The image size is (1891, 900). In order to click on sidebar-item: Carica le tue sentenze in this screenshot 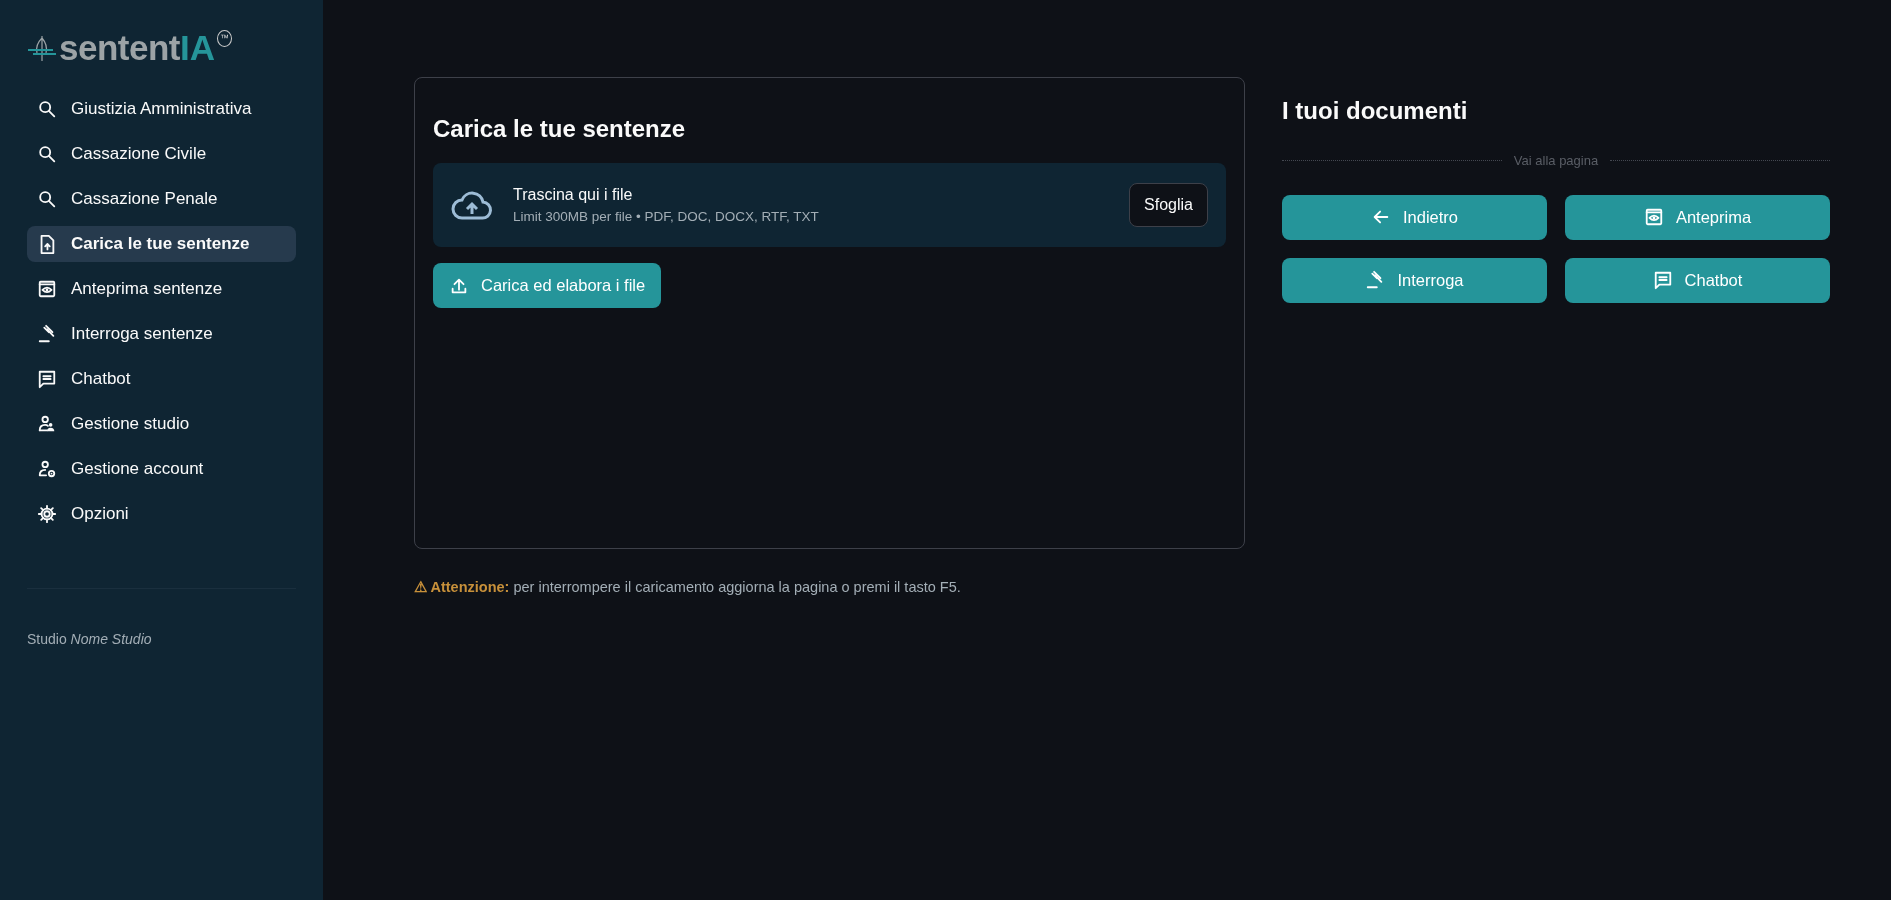, I will do `click(161, 244)`.